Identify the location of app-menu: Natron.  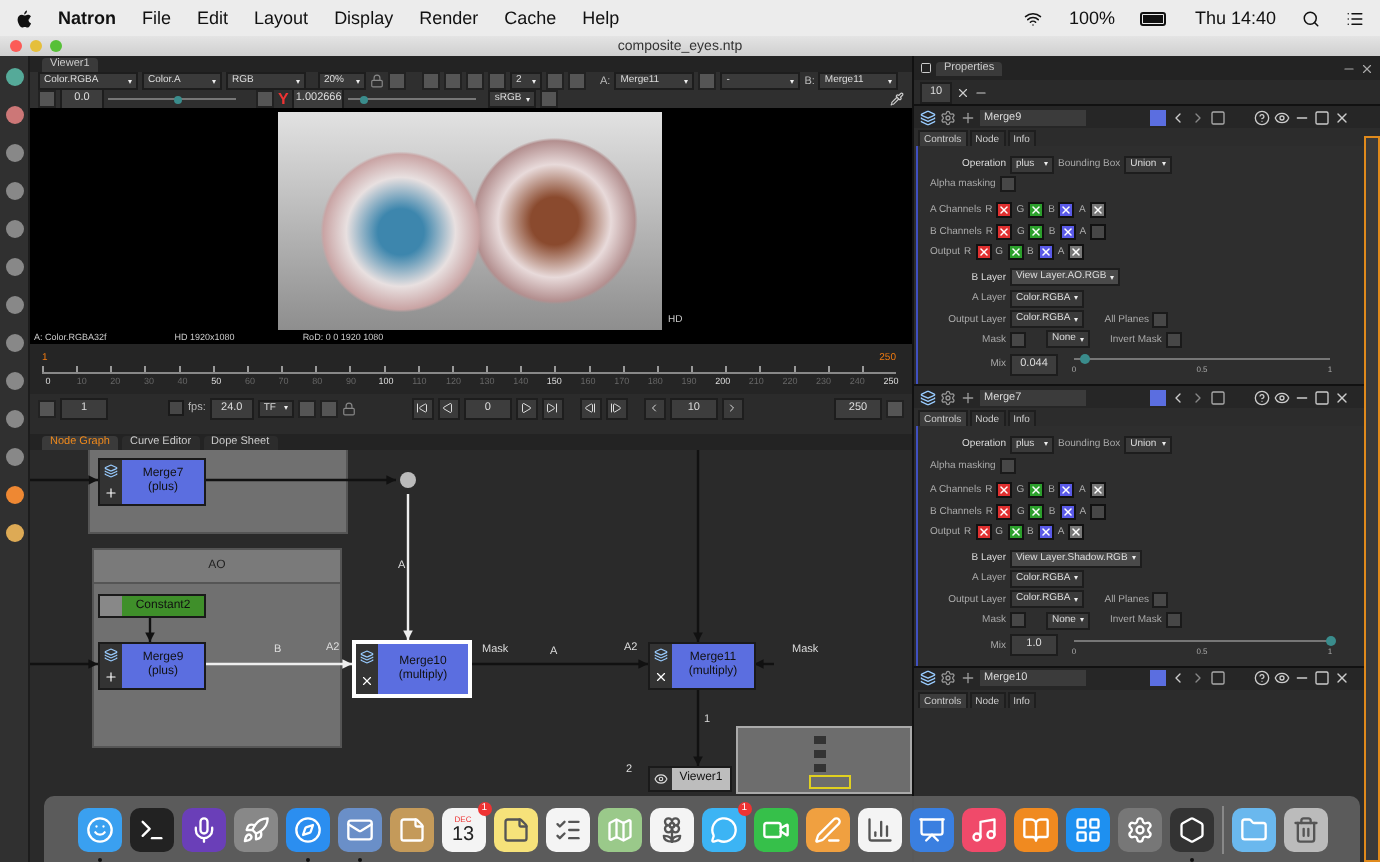
(87, 18).